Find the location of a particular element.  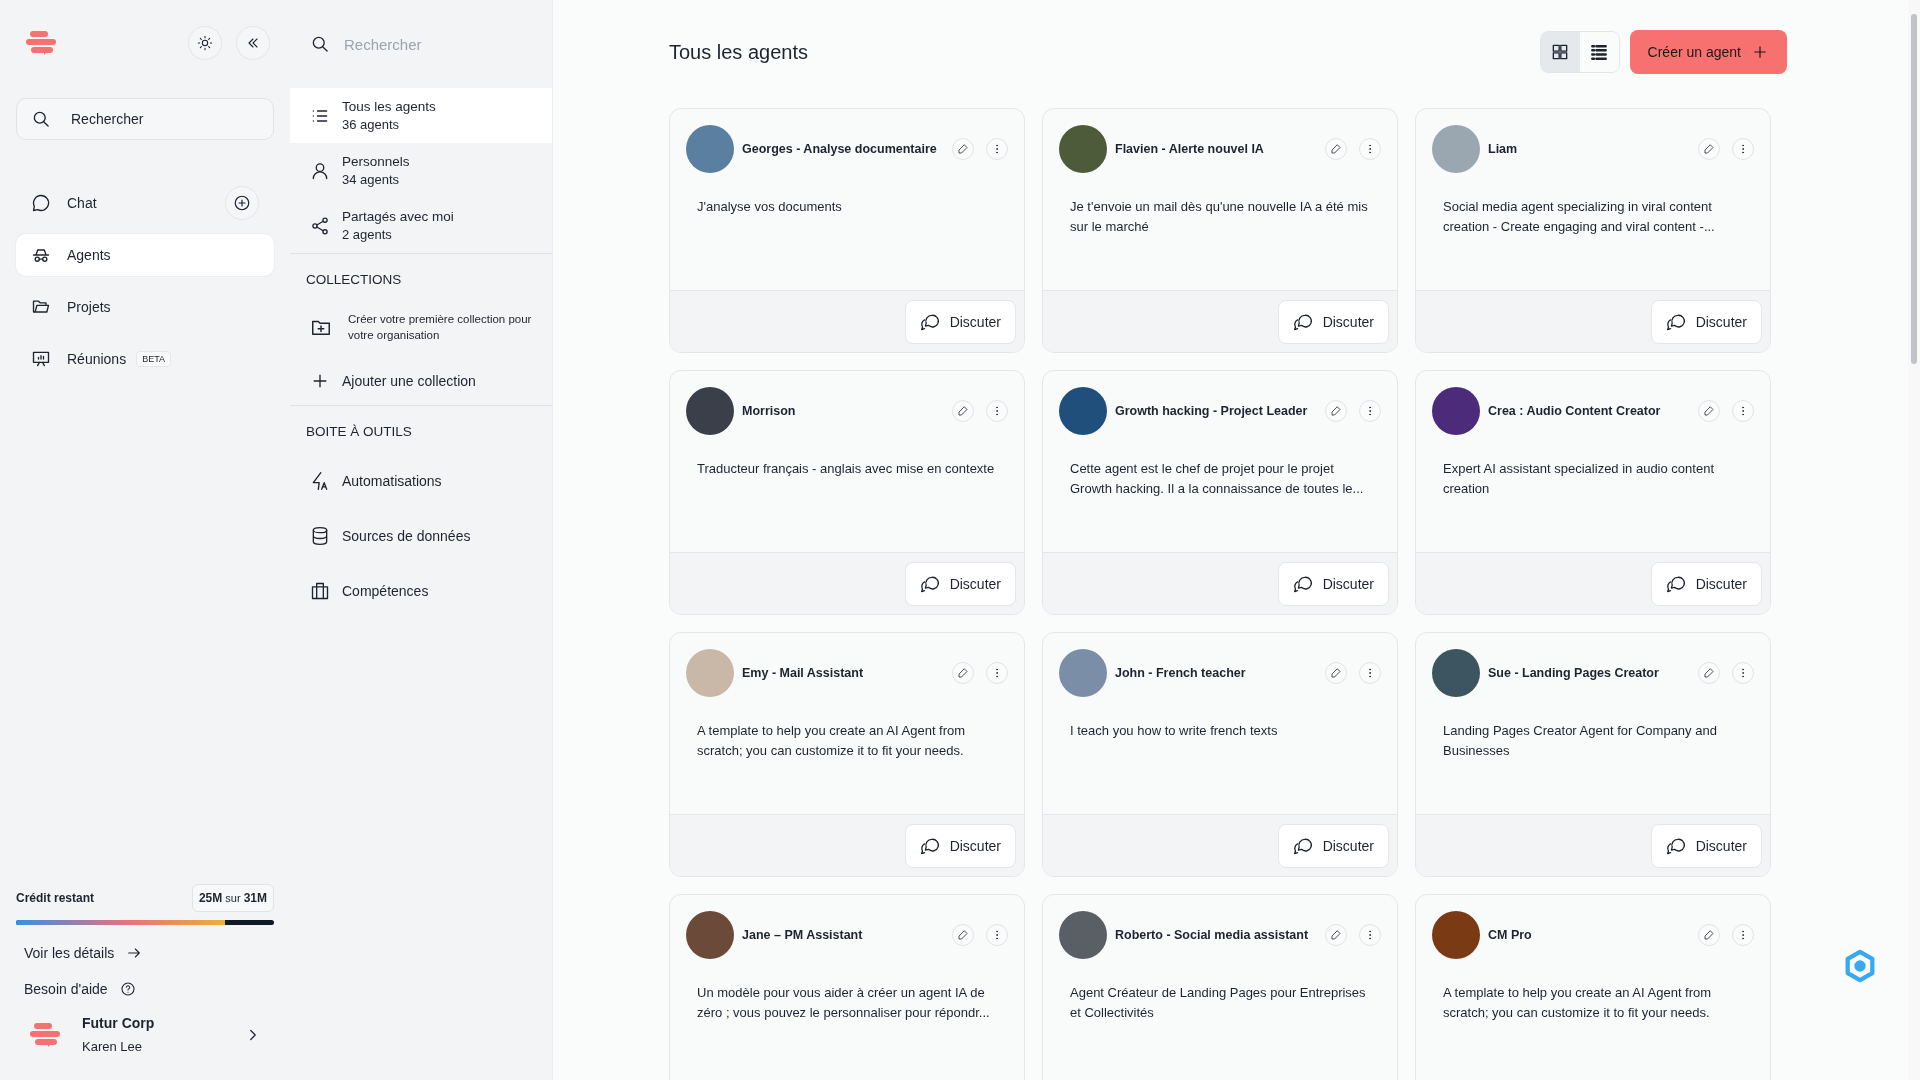

filter-item: Personnels 34 agents is located at coordinates (421, 170).